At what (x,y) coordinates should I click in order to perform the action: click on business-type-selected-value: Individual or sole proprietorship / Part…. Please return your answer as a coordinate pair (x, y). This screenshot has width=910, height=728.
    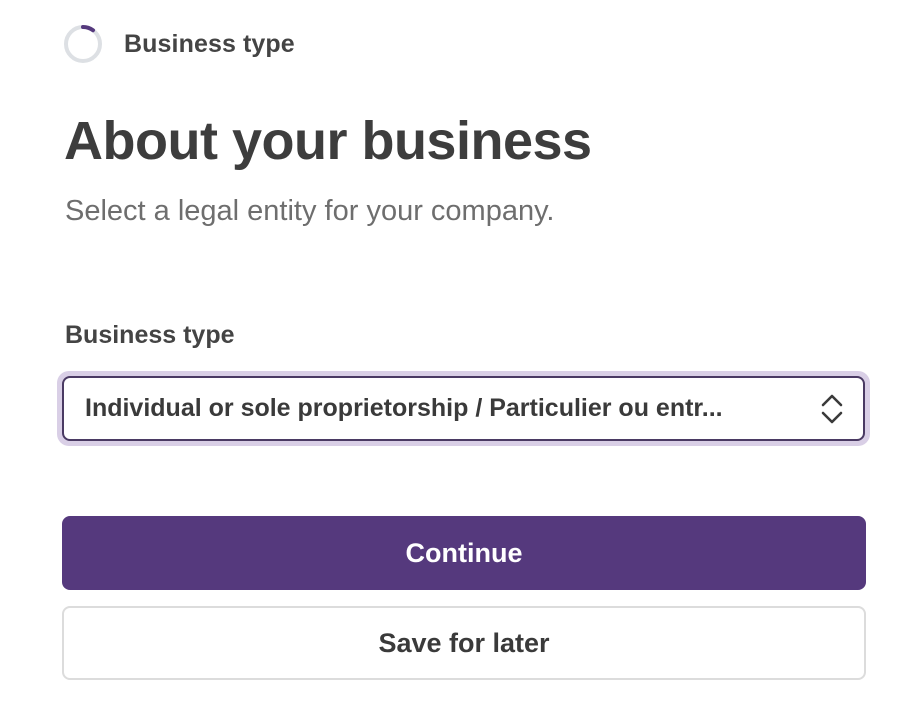
    Looking at the image, I should click on (404, 408).